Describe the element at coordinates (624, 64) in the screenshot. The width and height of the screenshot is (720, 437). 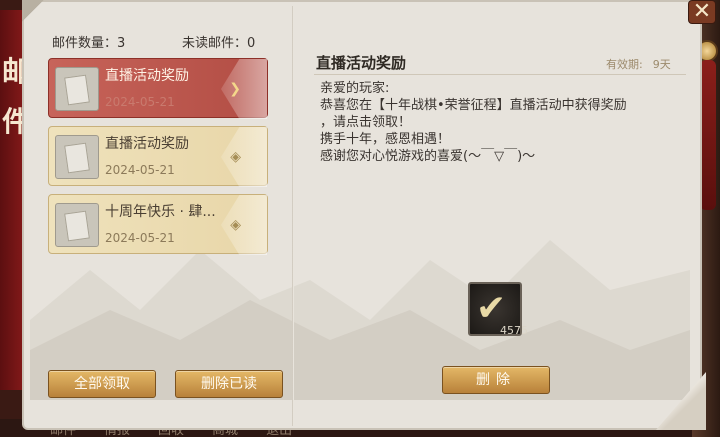
I see `expiry-label: 有效期:` at that location.